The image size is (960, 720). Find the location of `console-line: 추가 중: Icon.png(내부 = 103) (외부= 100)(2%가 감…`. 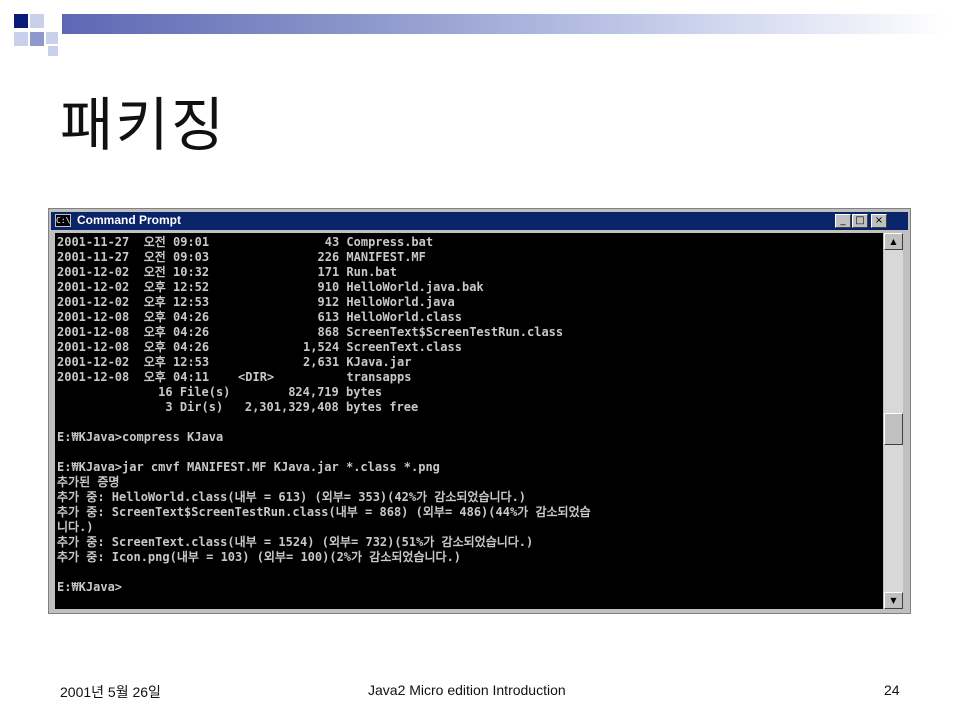

console-line: 추가 중: Icon.png(내부 = 103) (외부= 100)(2%가 감… is located at coordinates (259, 557).